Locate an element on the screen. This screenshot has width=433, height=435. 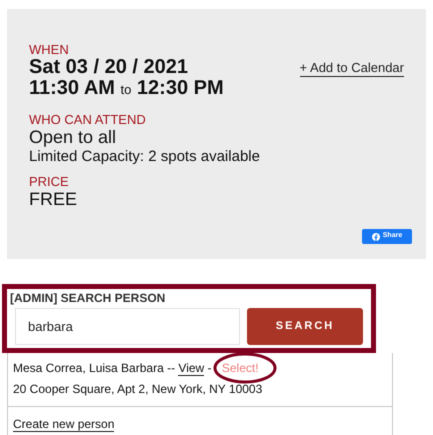
field-label: WHEN is located at coordinates (49, 50).